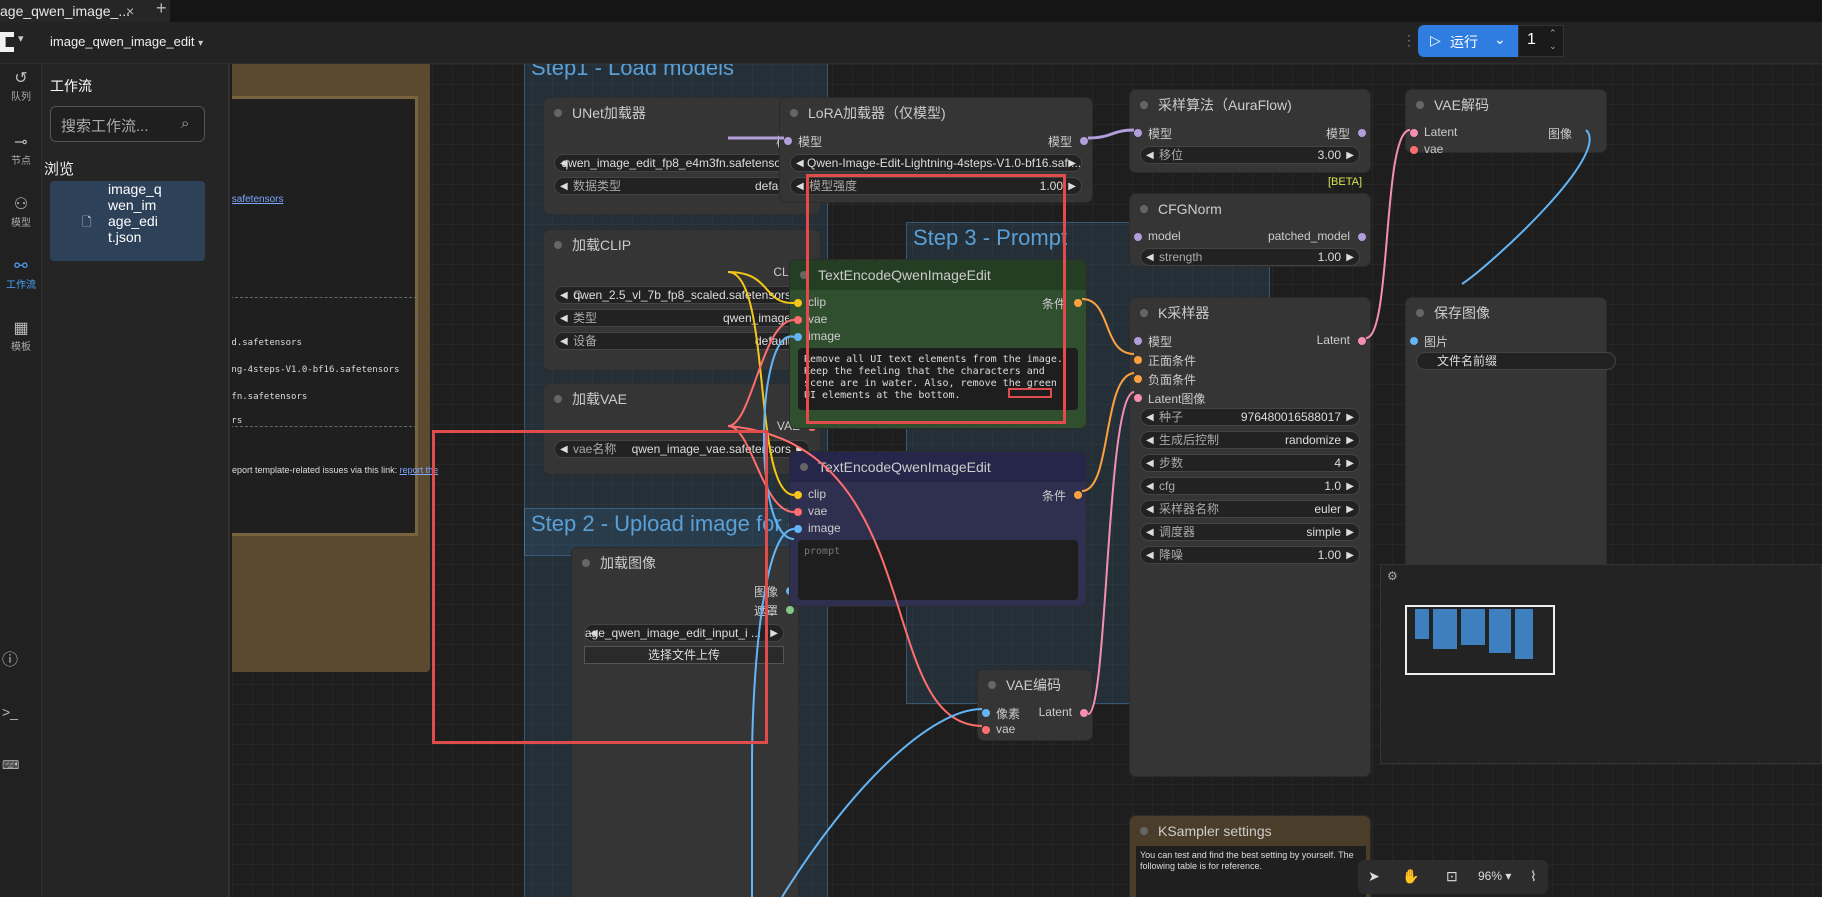 The width and height of the screenshot is (1822, 897). I want to click on minimap-settings-icon: ⚙, so click(1392, 576).